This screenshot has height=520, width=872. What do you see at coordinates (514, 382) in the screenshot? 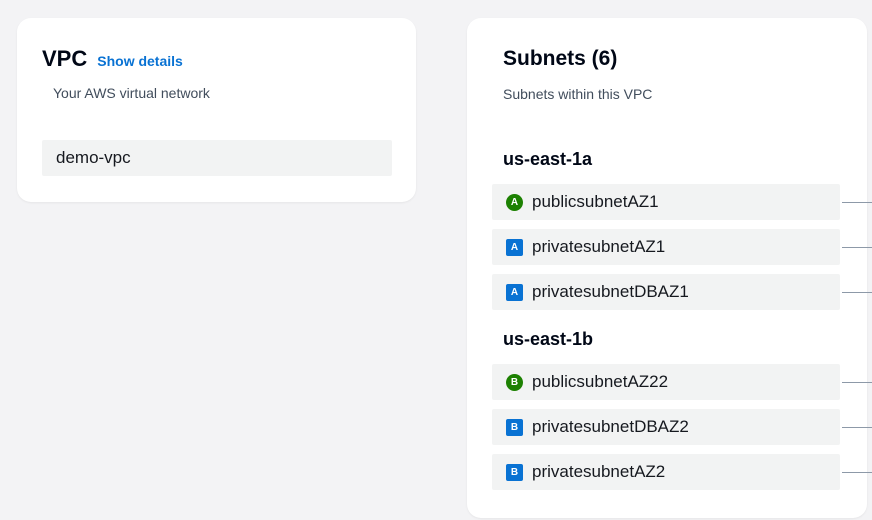
I see `public-subnet-badge-icon: B` at bounding box center [514, 382].